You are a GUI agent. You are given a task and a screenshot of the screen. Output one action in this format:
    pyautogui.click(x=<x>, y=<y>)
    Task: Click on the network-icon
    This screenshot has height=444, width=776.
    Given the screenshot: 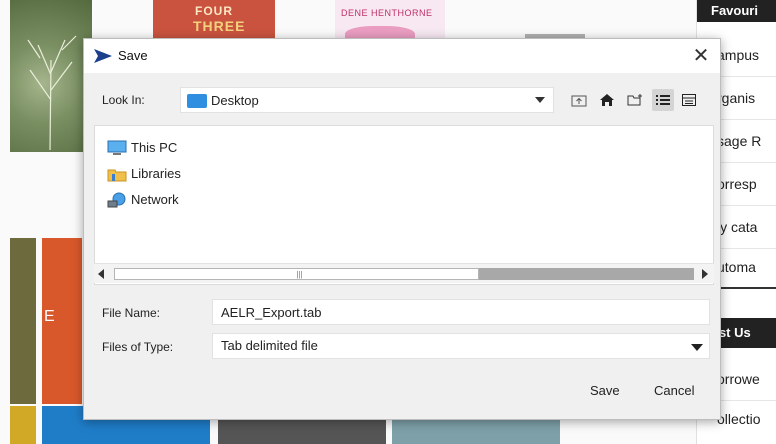 What is the action you would take?
    pyautogui.click(x=116, y=200)
    